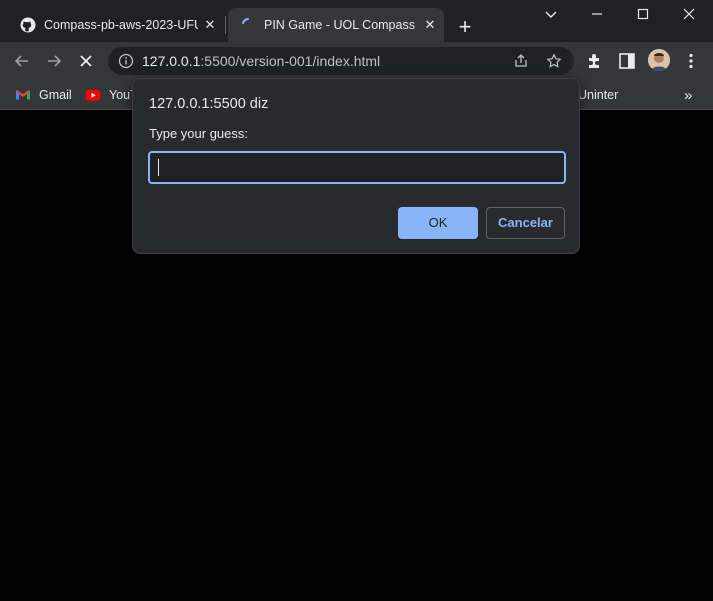 The width and height of the screenshot is (713, 601). What do you see at coordinates (521, 61) in the screenshot?
I see `share-icon` at bounding box center [521, 61].